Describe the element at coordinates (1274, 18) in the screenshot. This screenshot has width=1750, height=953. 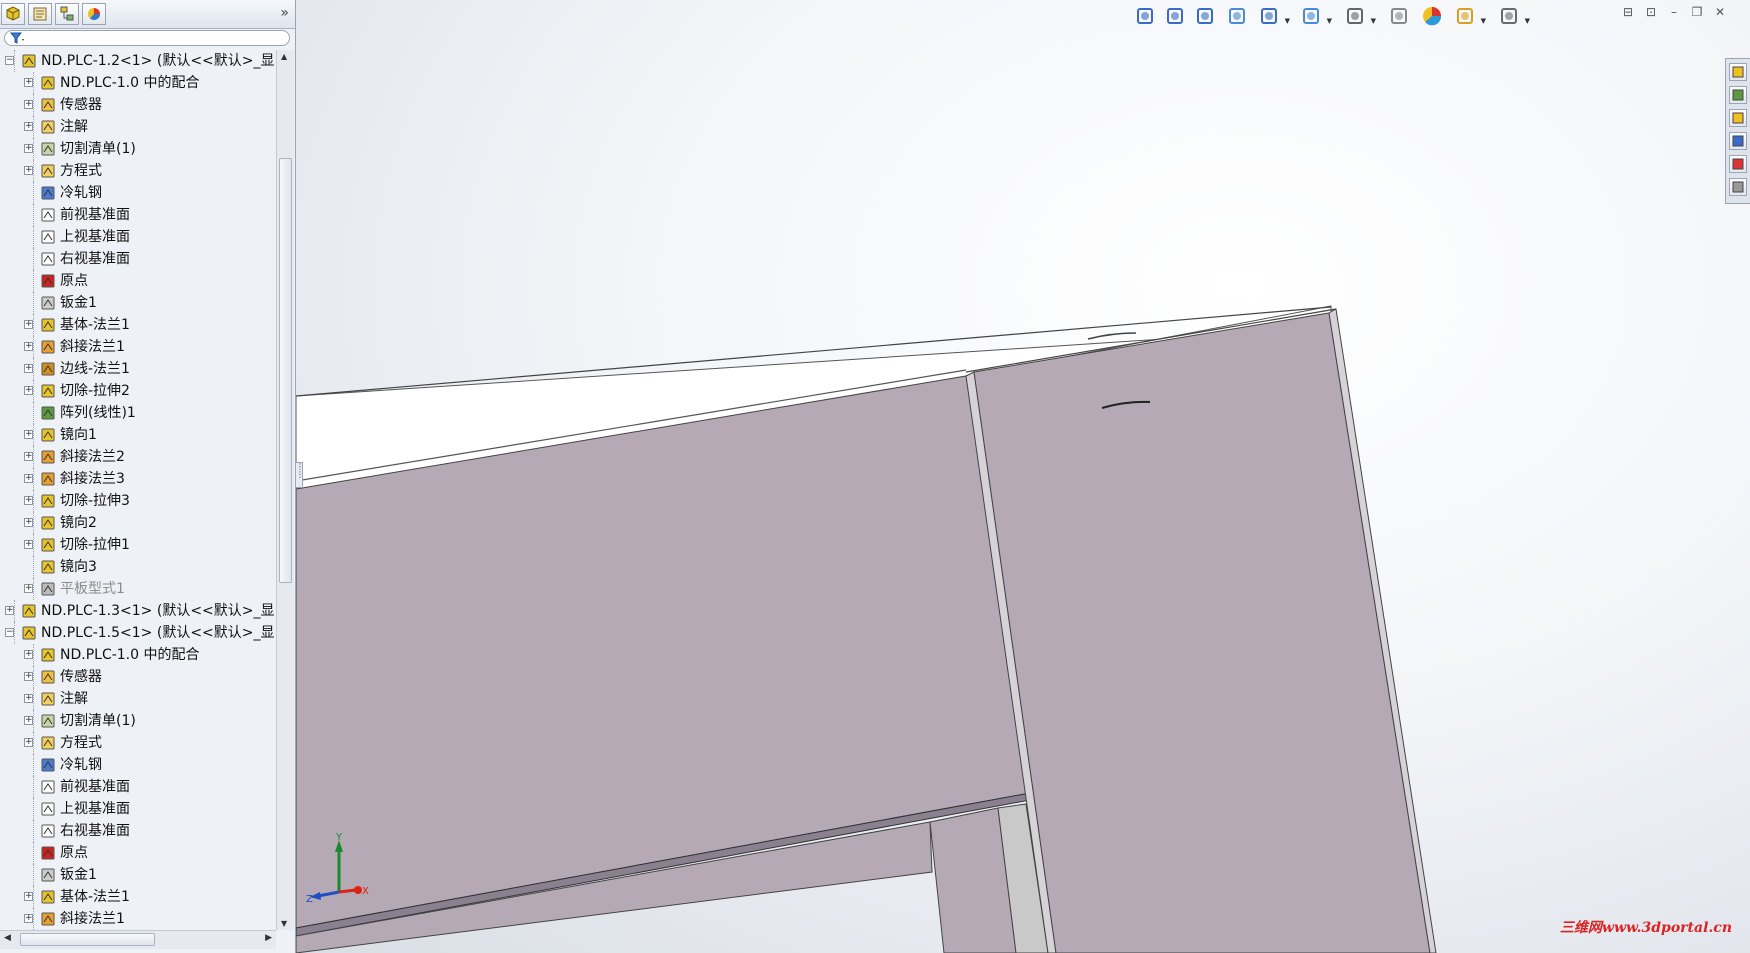
I see `dynamic-annotation-button: ▼` at that location.